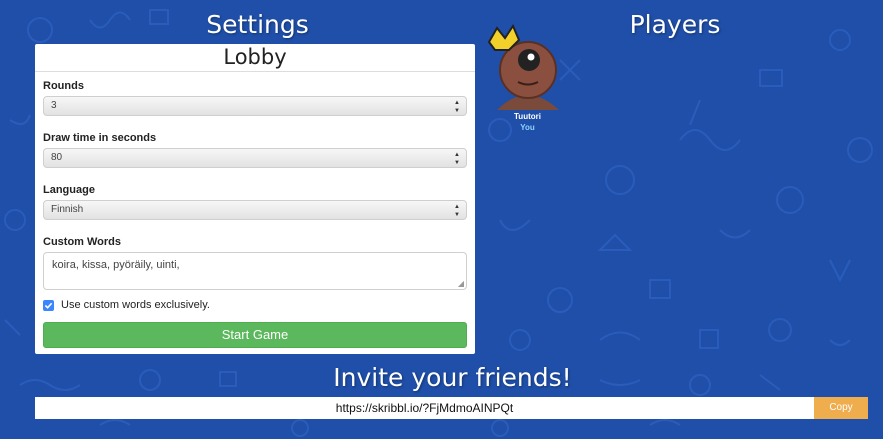 Image resolution: width=883 pixels, height=439 pixels. I want to click on invite-heading: Invite your friends!, so click(452, 377).